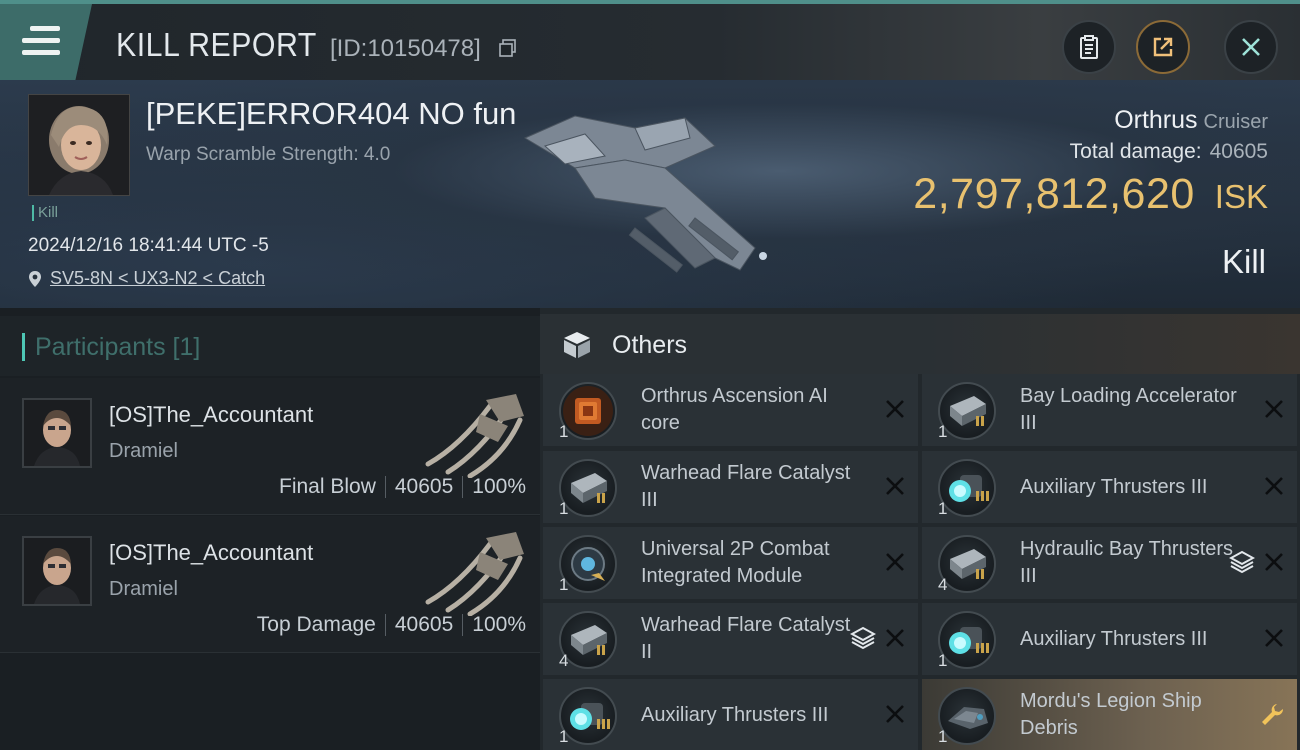  What do you see at coordinates (46, 42) in the screenshot?
I see `menu-button` at bounding box center [46, 42].